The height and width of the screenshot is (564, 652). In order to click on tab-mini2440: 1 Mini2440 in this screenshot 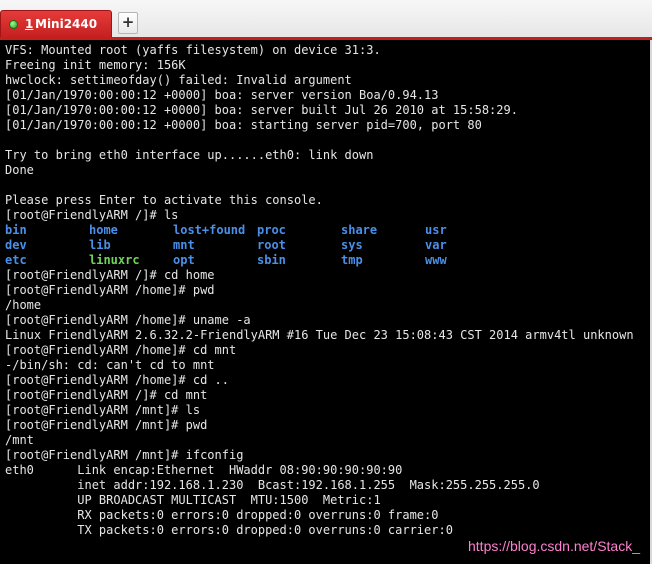, I will do `click(56, 24)`.